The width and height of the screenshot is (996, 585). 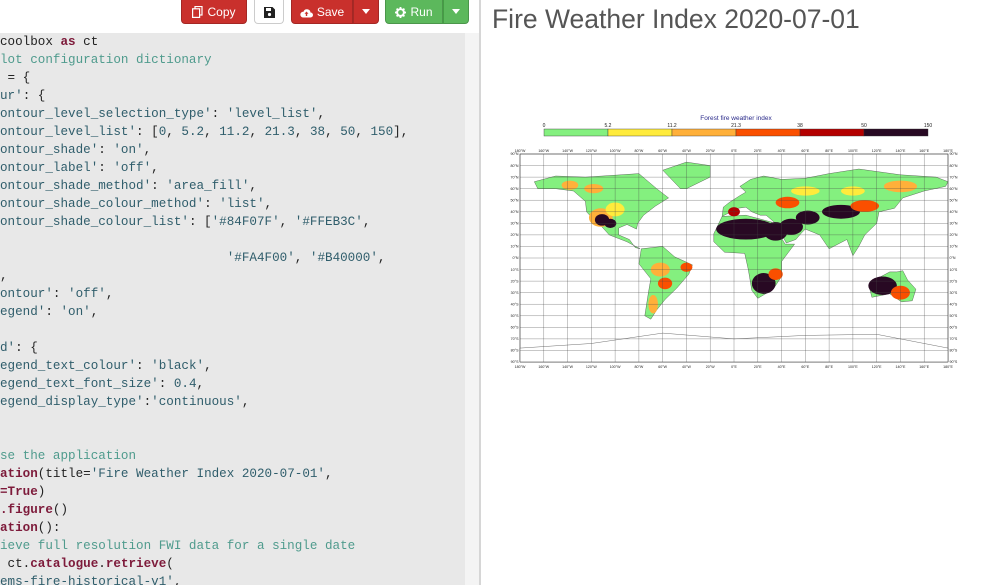 What do you see at coordinates (736, 118) in the screenshot?
I see `legend-title: Forest fire weather index` at bounding box center [736, 118].